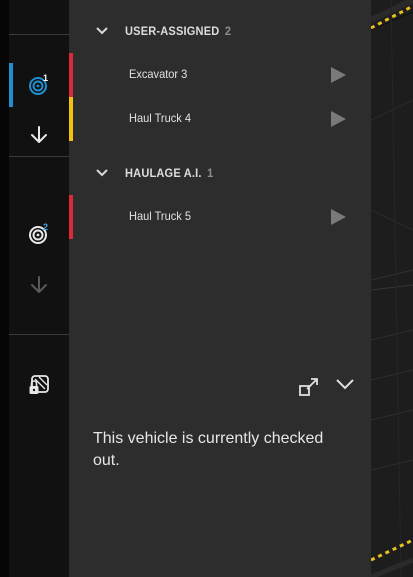 The image size is (413, 577). I want to click on target-badge: 2, so click(46, 227).